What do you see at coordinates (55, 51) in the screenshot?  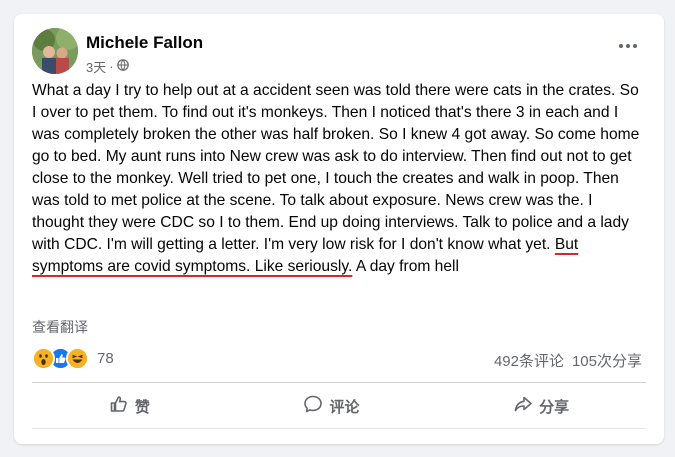 I see `avatar` at bounding box center [55, 51].